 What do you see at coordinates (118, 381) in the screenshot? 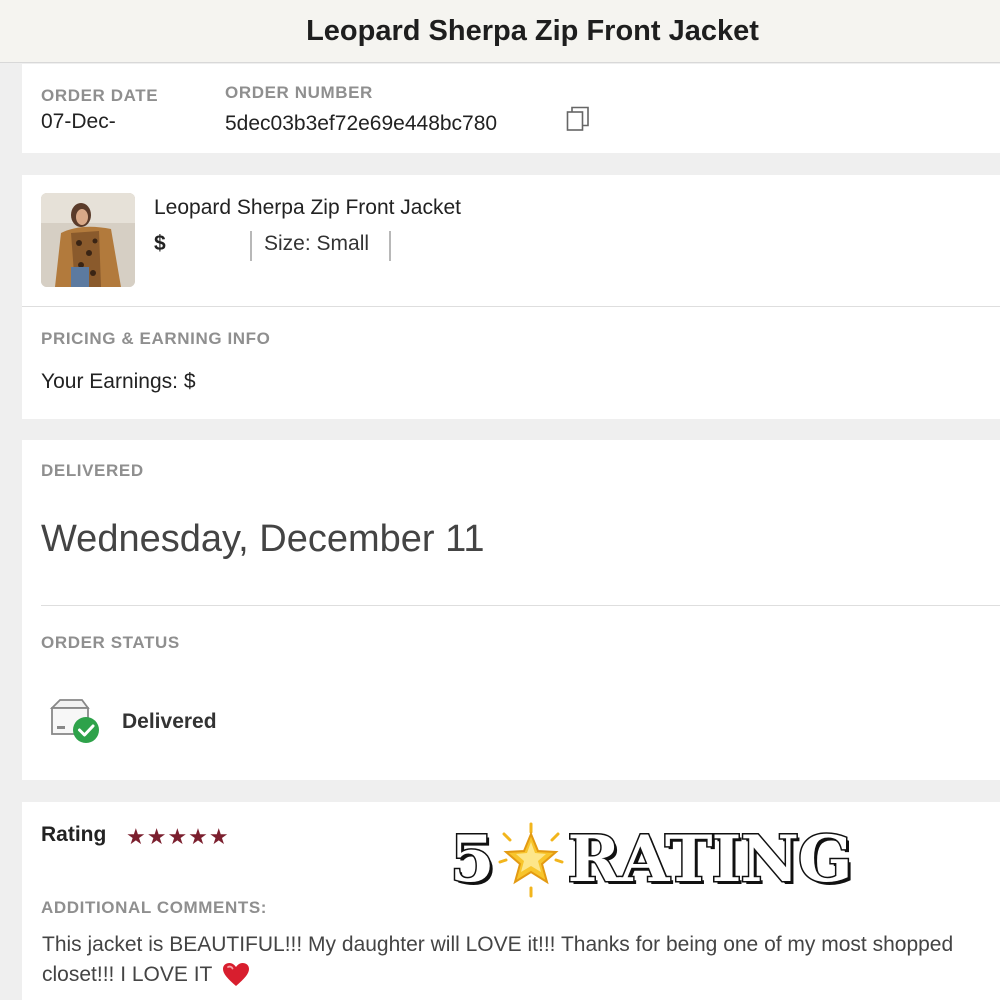
I see `earnings-value: Your Earnings: $` at bounding box center [118, 381].